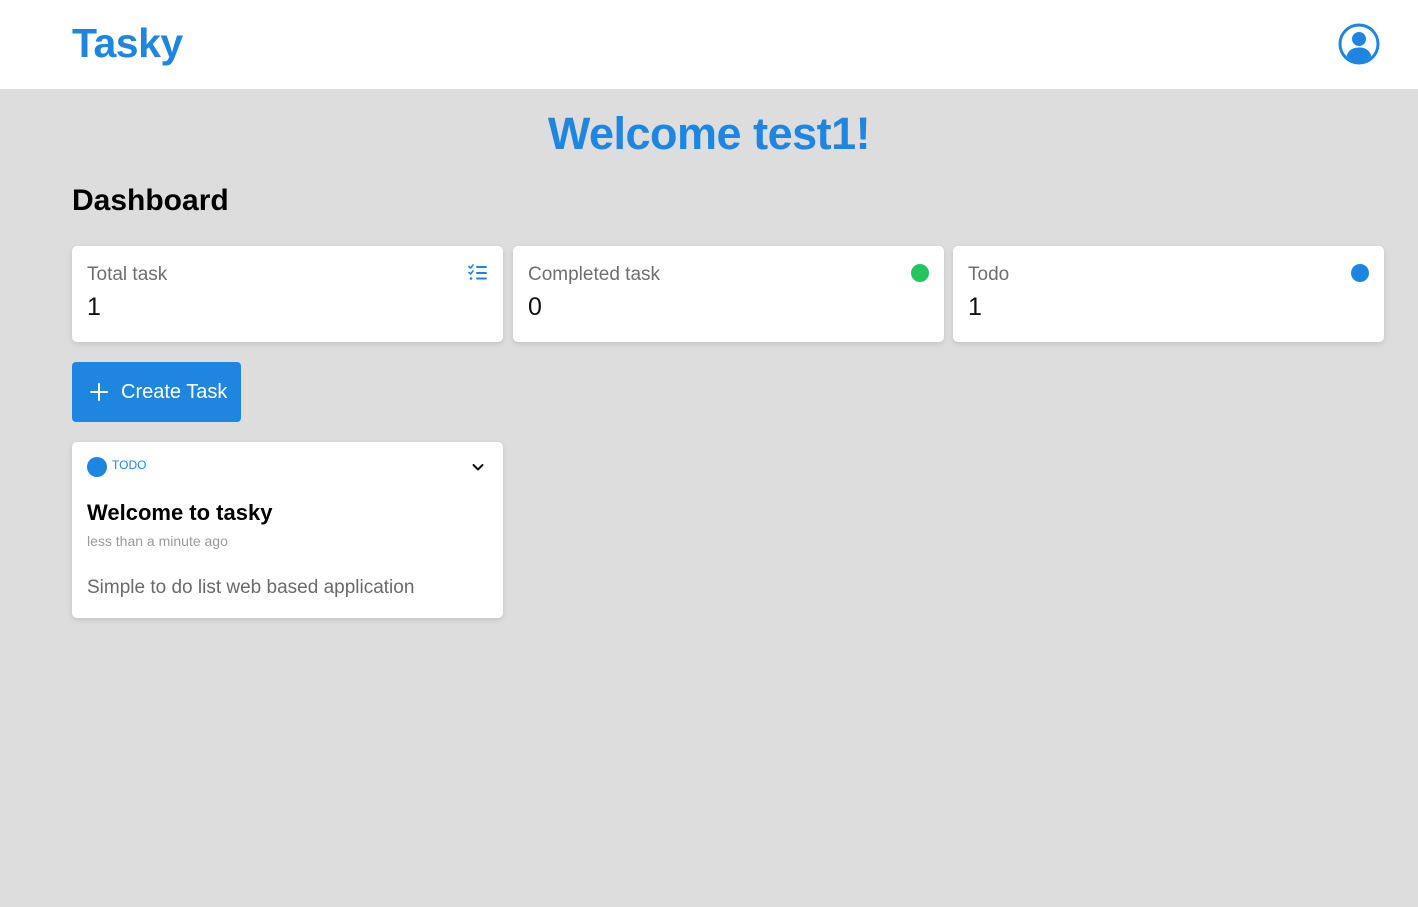 The image size is (1418, 907). What do you see at coordinates (535, 307) in the screenshot?
I see `stat-value: 0` at bounding box center [535, 307].